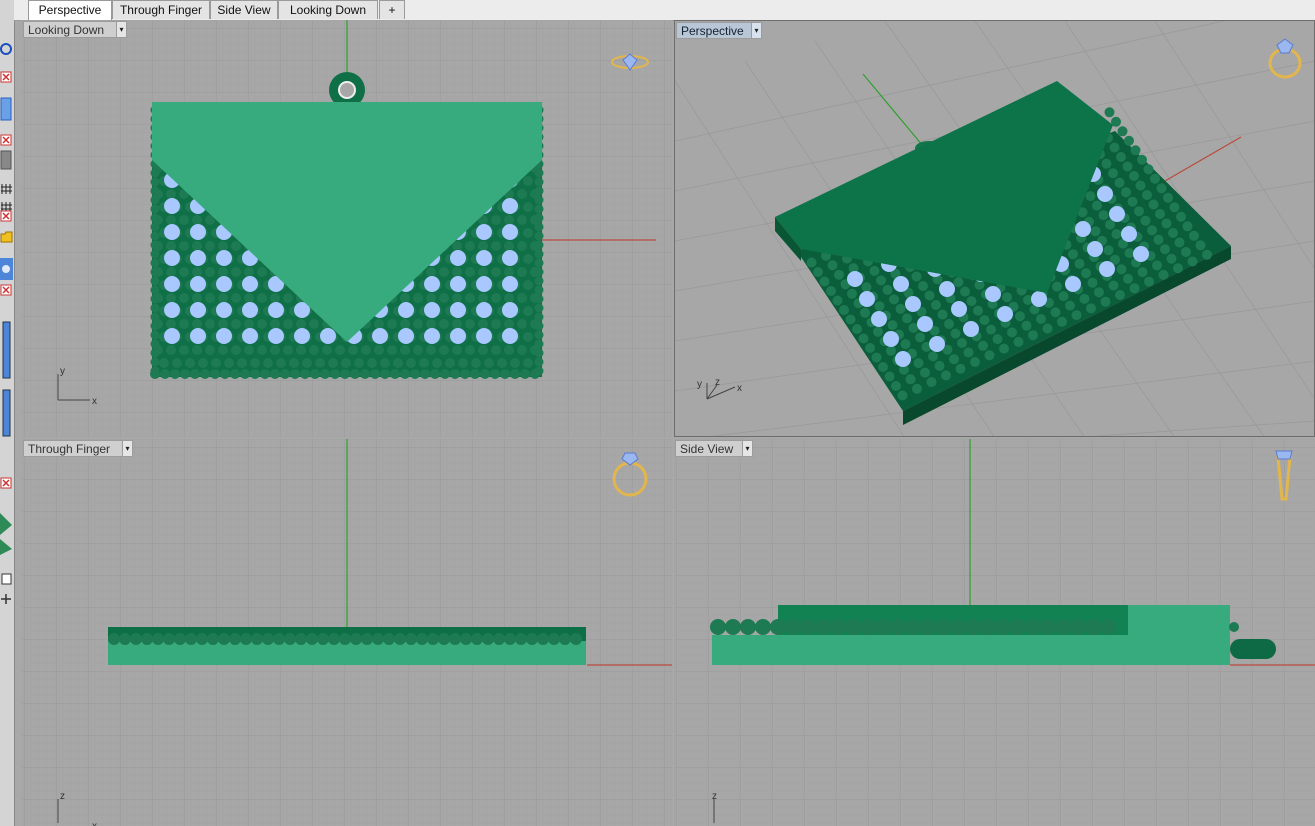 The image size is (1315, 826). I want to click on gem-tool-icon, so click(6, 531).